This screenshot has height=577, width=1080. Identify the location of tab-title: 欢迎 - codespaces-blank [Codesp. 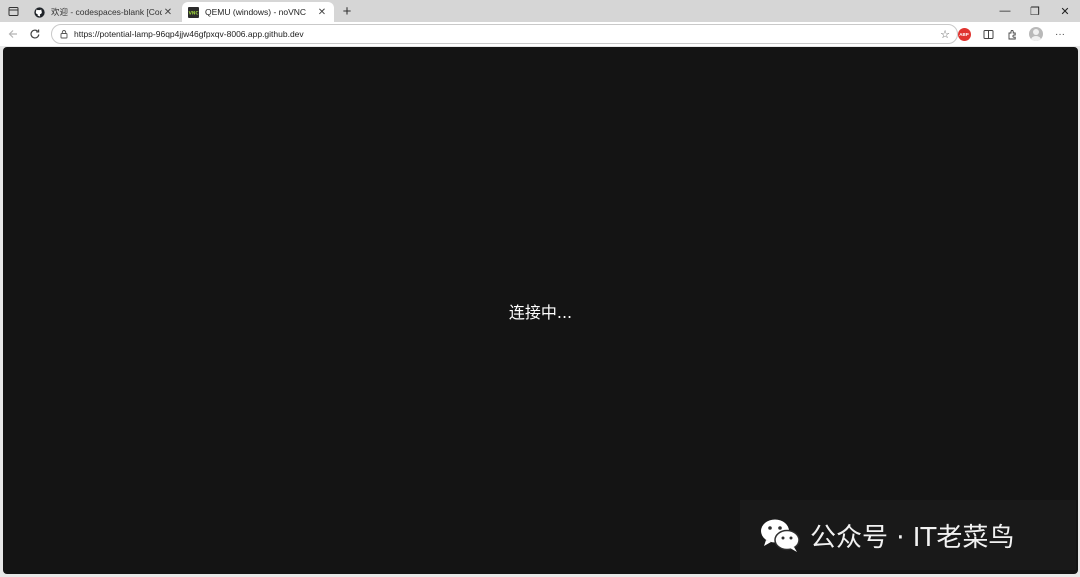
(106, 12).